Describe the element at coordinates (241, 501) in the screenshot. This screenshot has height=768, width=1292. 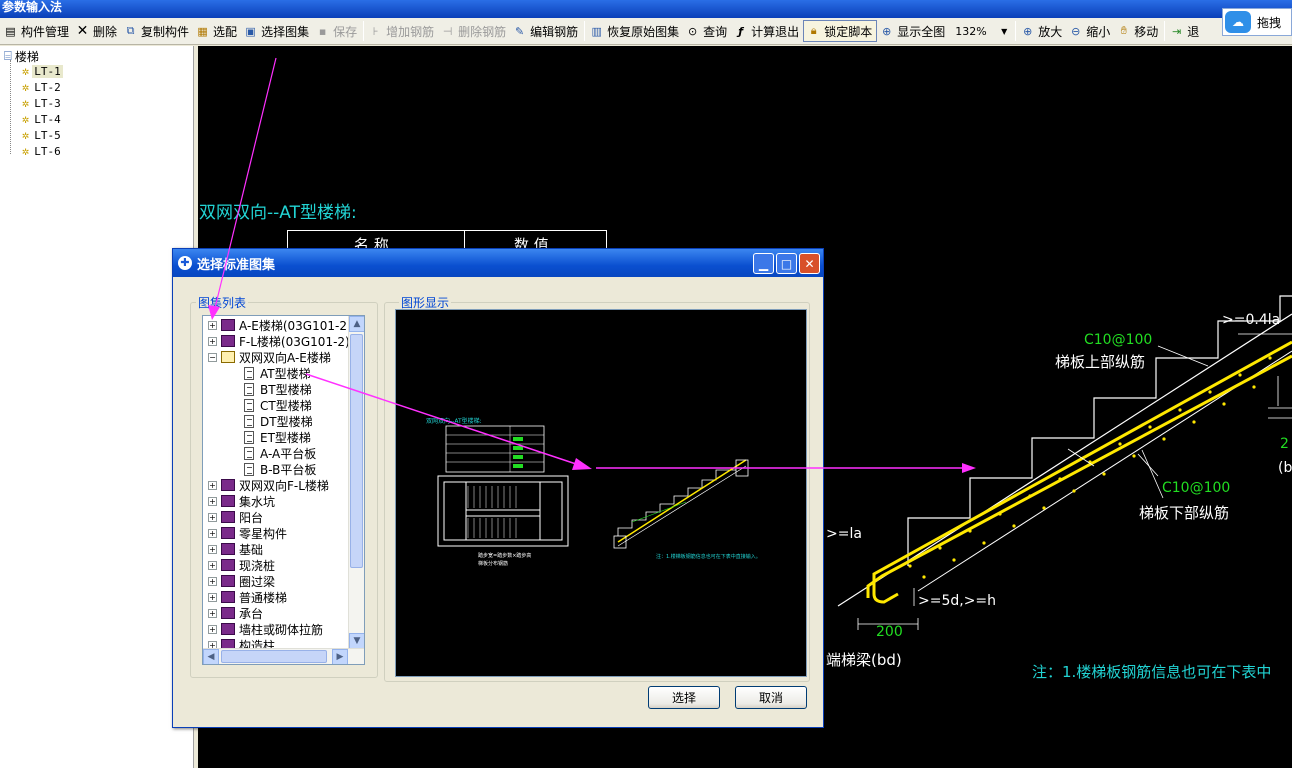
I see `atlas-tree-item: + 集水坑` at that location.